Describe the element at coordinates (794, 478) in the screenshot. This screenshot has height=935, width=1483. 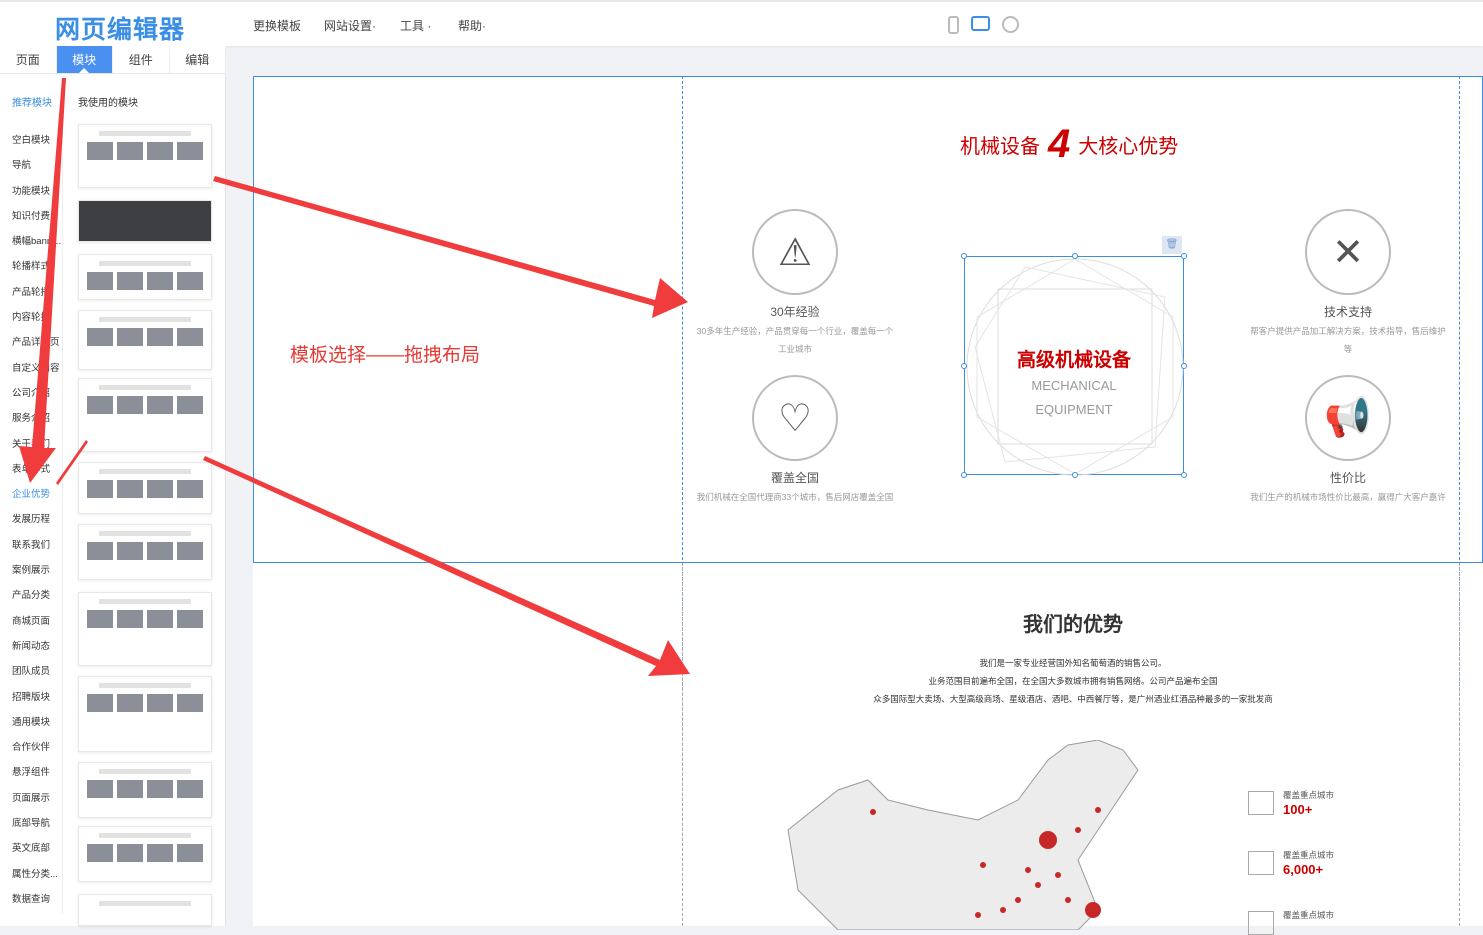
I see `feature-title: 覆盖全国` at that location.